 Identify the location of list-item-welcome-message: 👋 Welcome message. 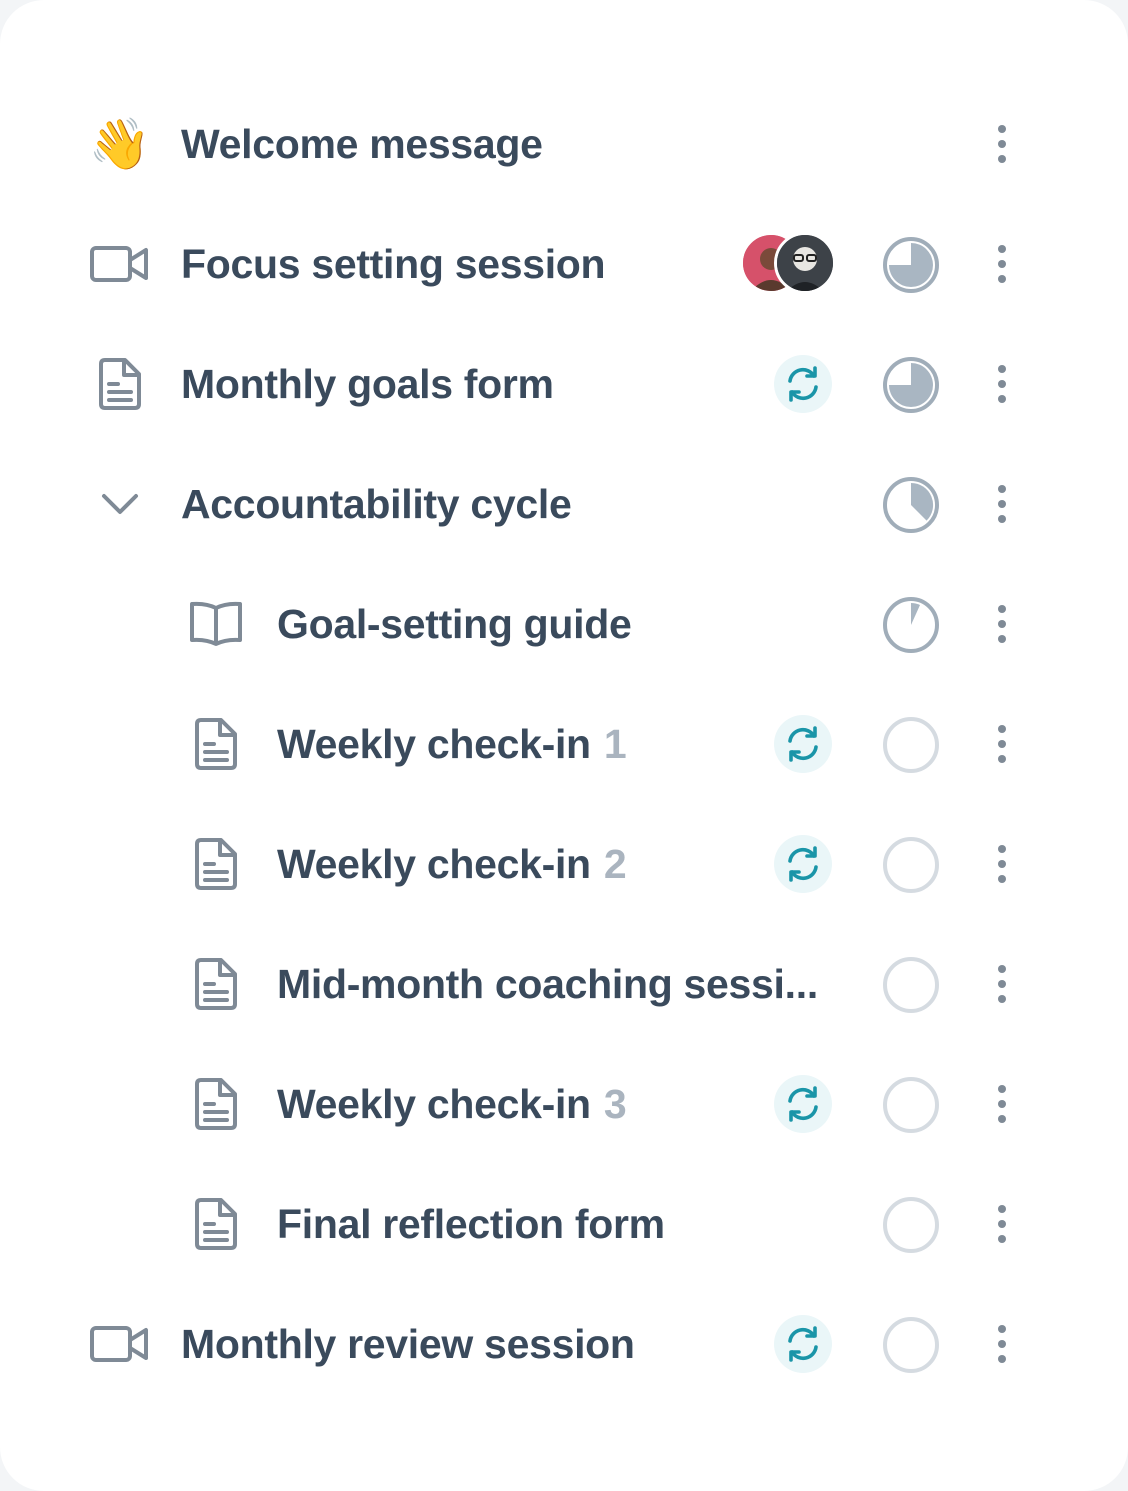
(564, 144).